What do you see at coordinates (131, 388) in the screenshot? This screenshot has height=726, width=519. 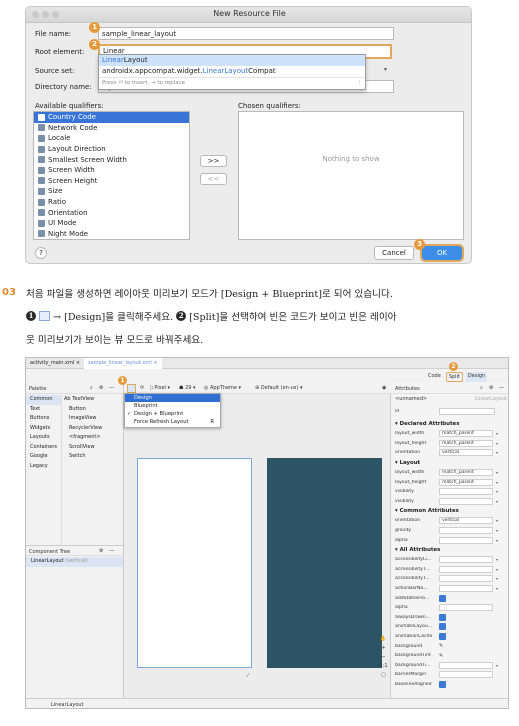 I see `layers-icon` at bounding box center [131, 388].